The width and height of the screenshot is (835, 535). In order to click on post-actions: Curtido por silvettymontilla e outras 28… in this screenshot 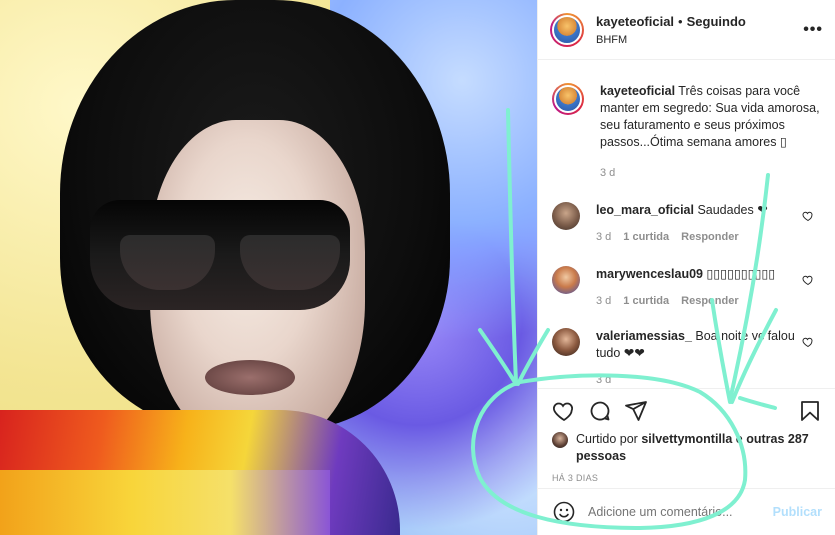, I will do `click(686, 435)`.